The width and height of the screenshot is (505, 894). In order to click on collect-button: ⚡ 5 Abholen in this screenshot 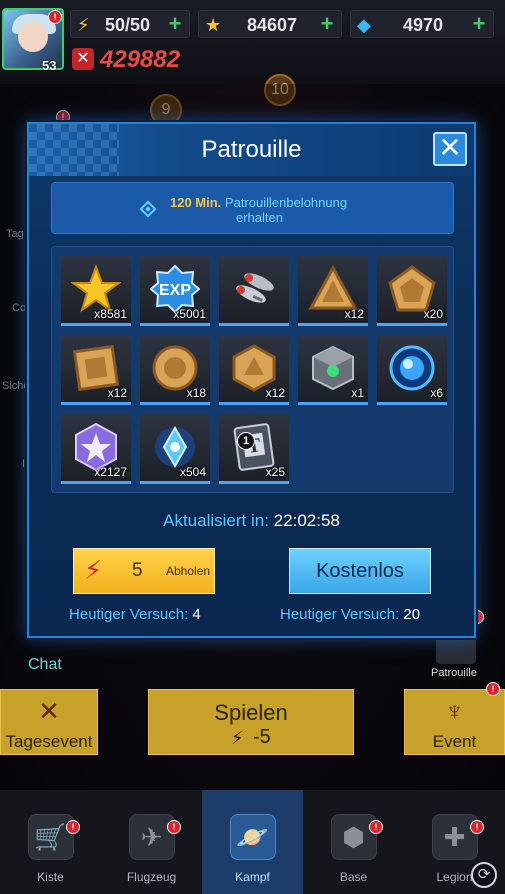, I will do `click(144, 571)`.